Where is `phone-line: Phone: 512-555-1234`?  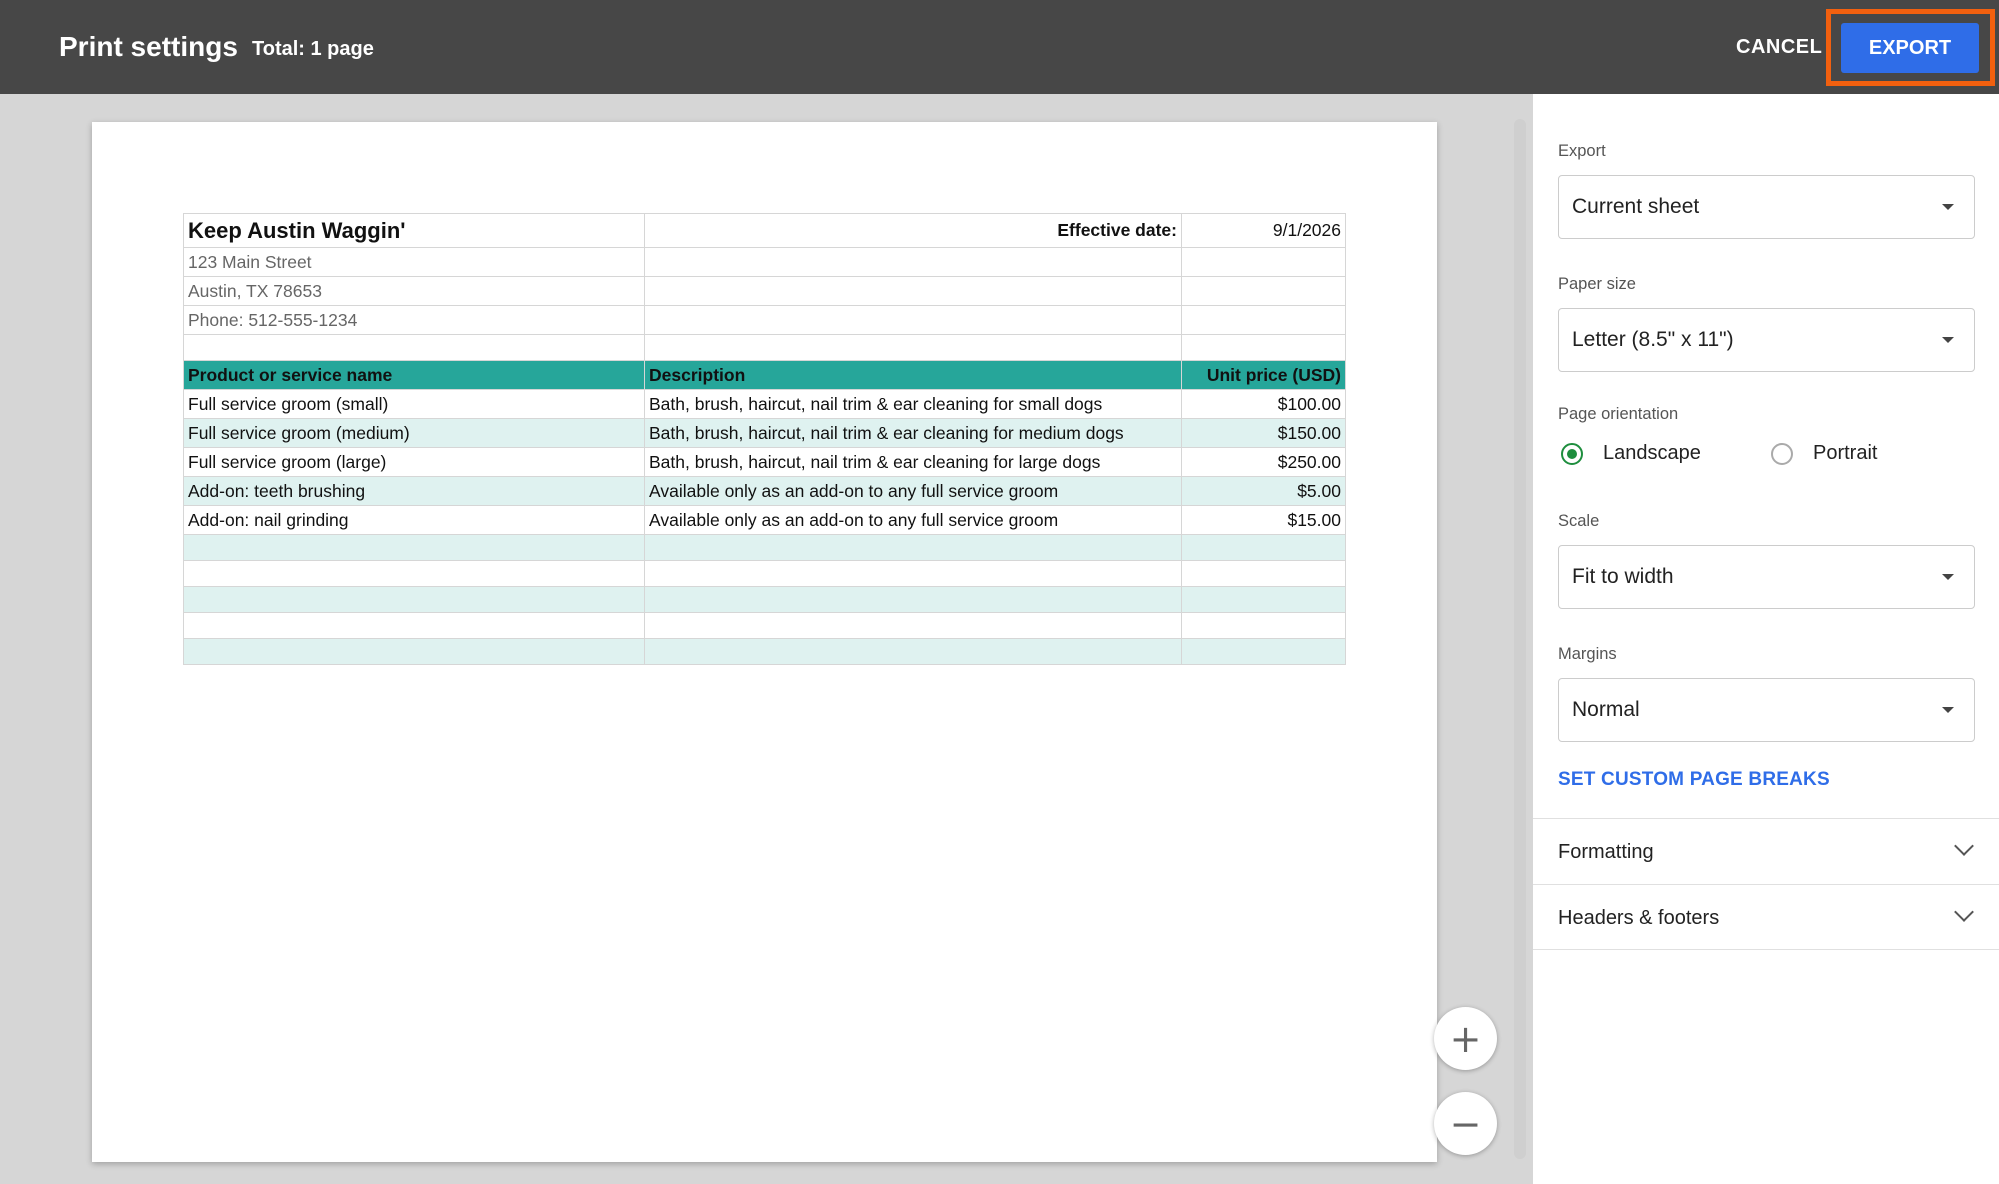 phone-line: Phone: 512-555-1234 is located at coordinates (414, 320).